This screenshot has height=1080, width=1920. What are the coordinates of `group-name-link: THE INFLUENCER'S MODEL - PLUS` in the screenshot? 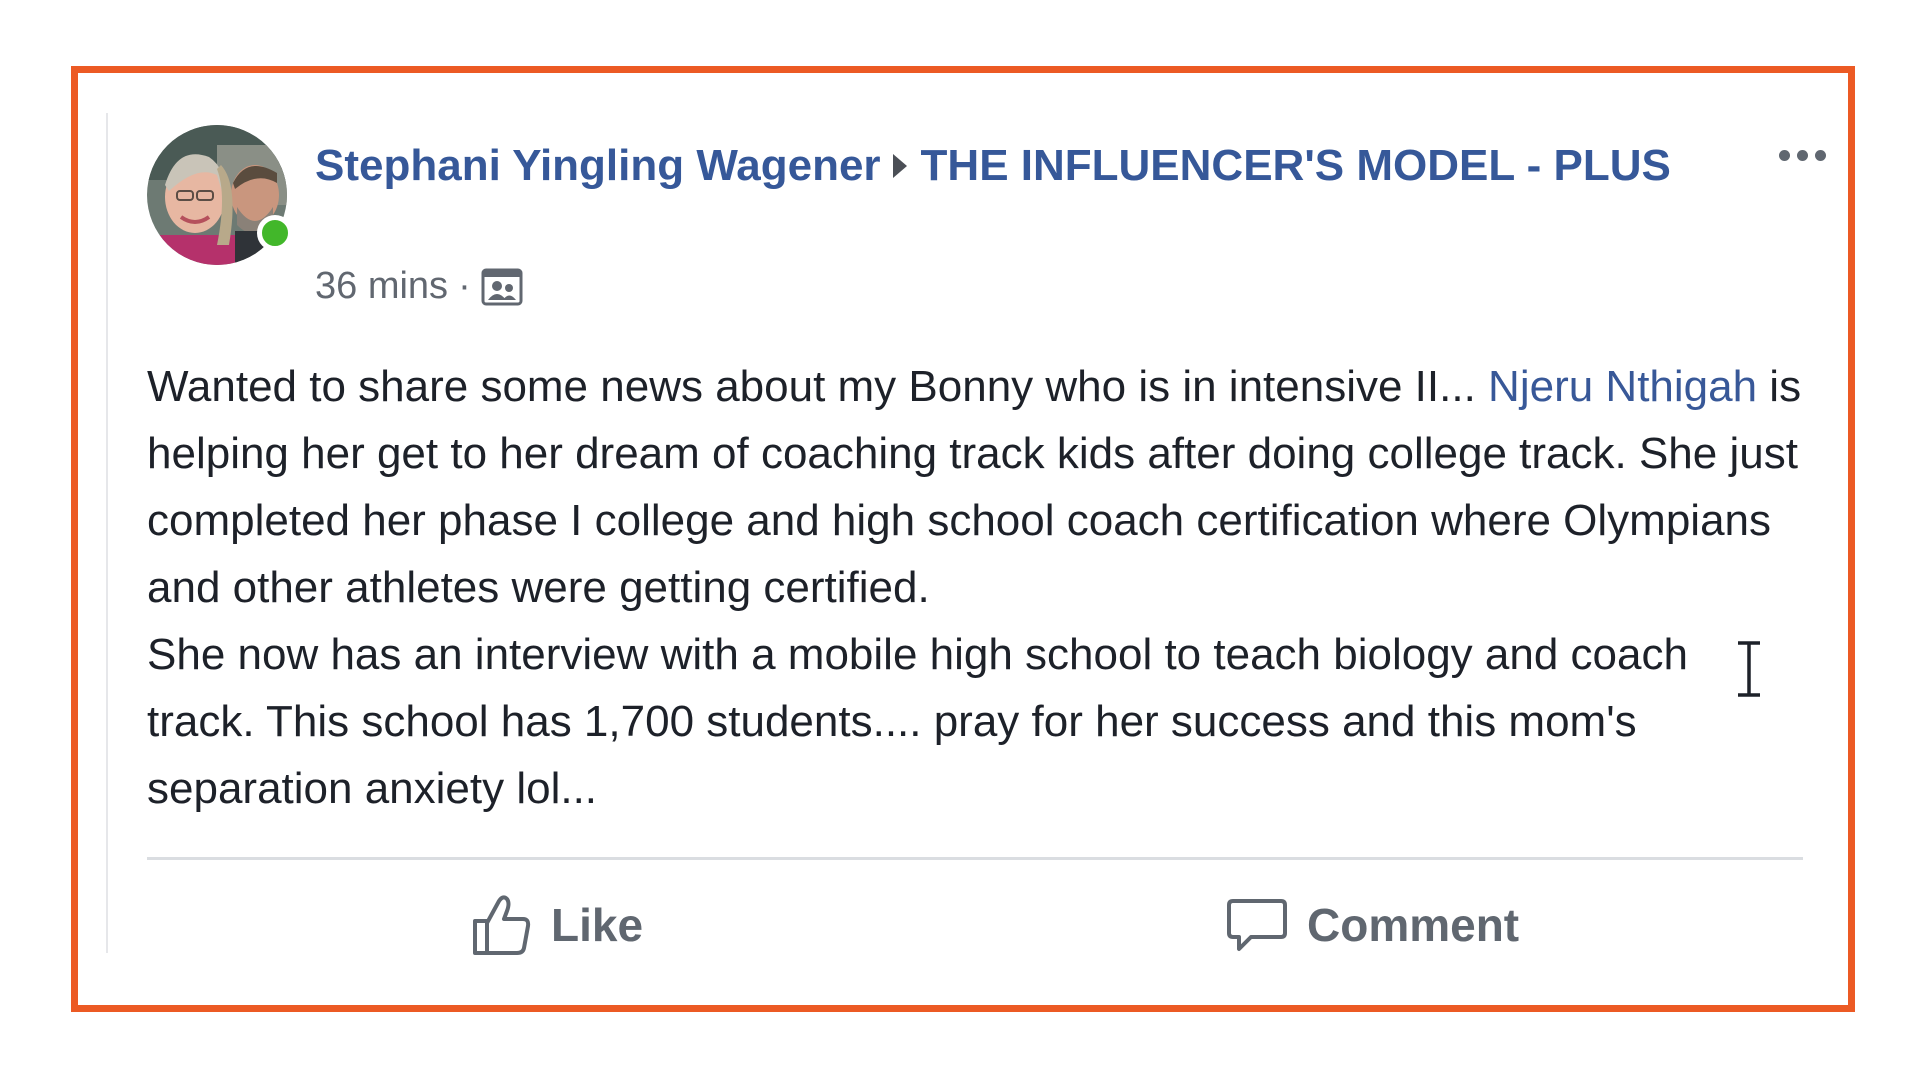 It's located at (1296, 165).